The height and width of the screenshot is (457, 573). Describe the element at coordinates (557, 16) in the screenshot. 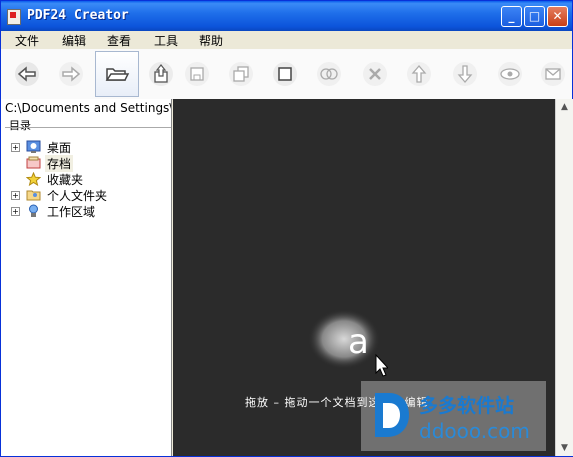

I see `close-button: ✕` at that location.